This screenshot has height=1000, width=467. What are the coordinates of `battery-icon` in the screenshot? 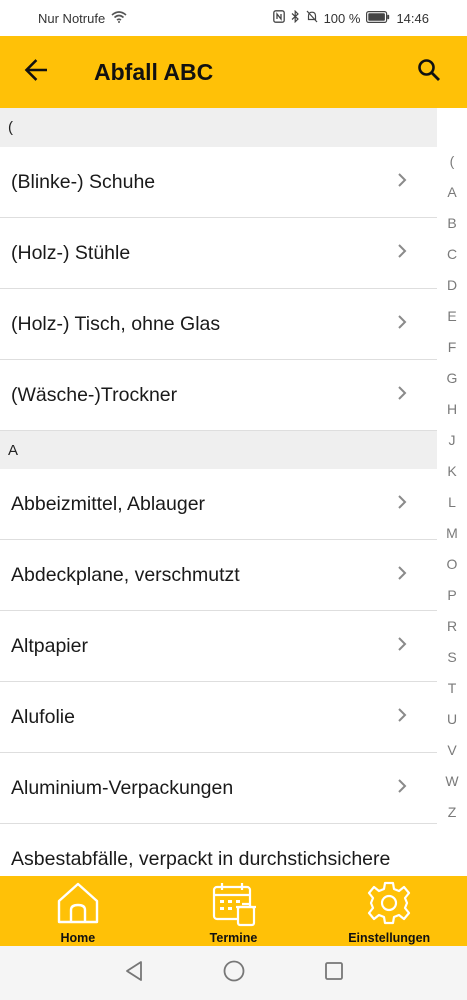 It's located at (378, 18).